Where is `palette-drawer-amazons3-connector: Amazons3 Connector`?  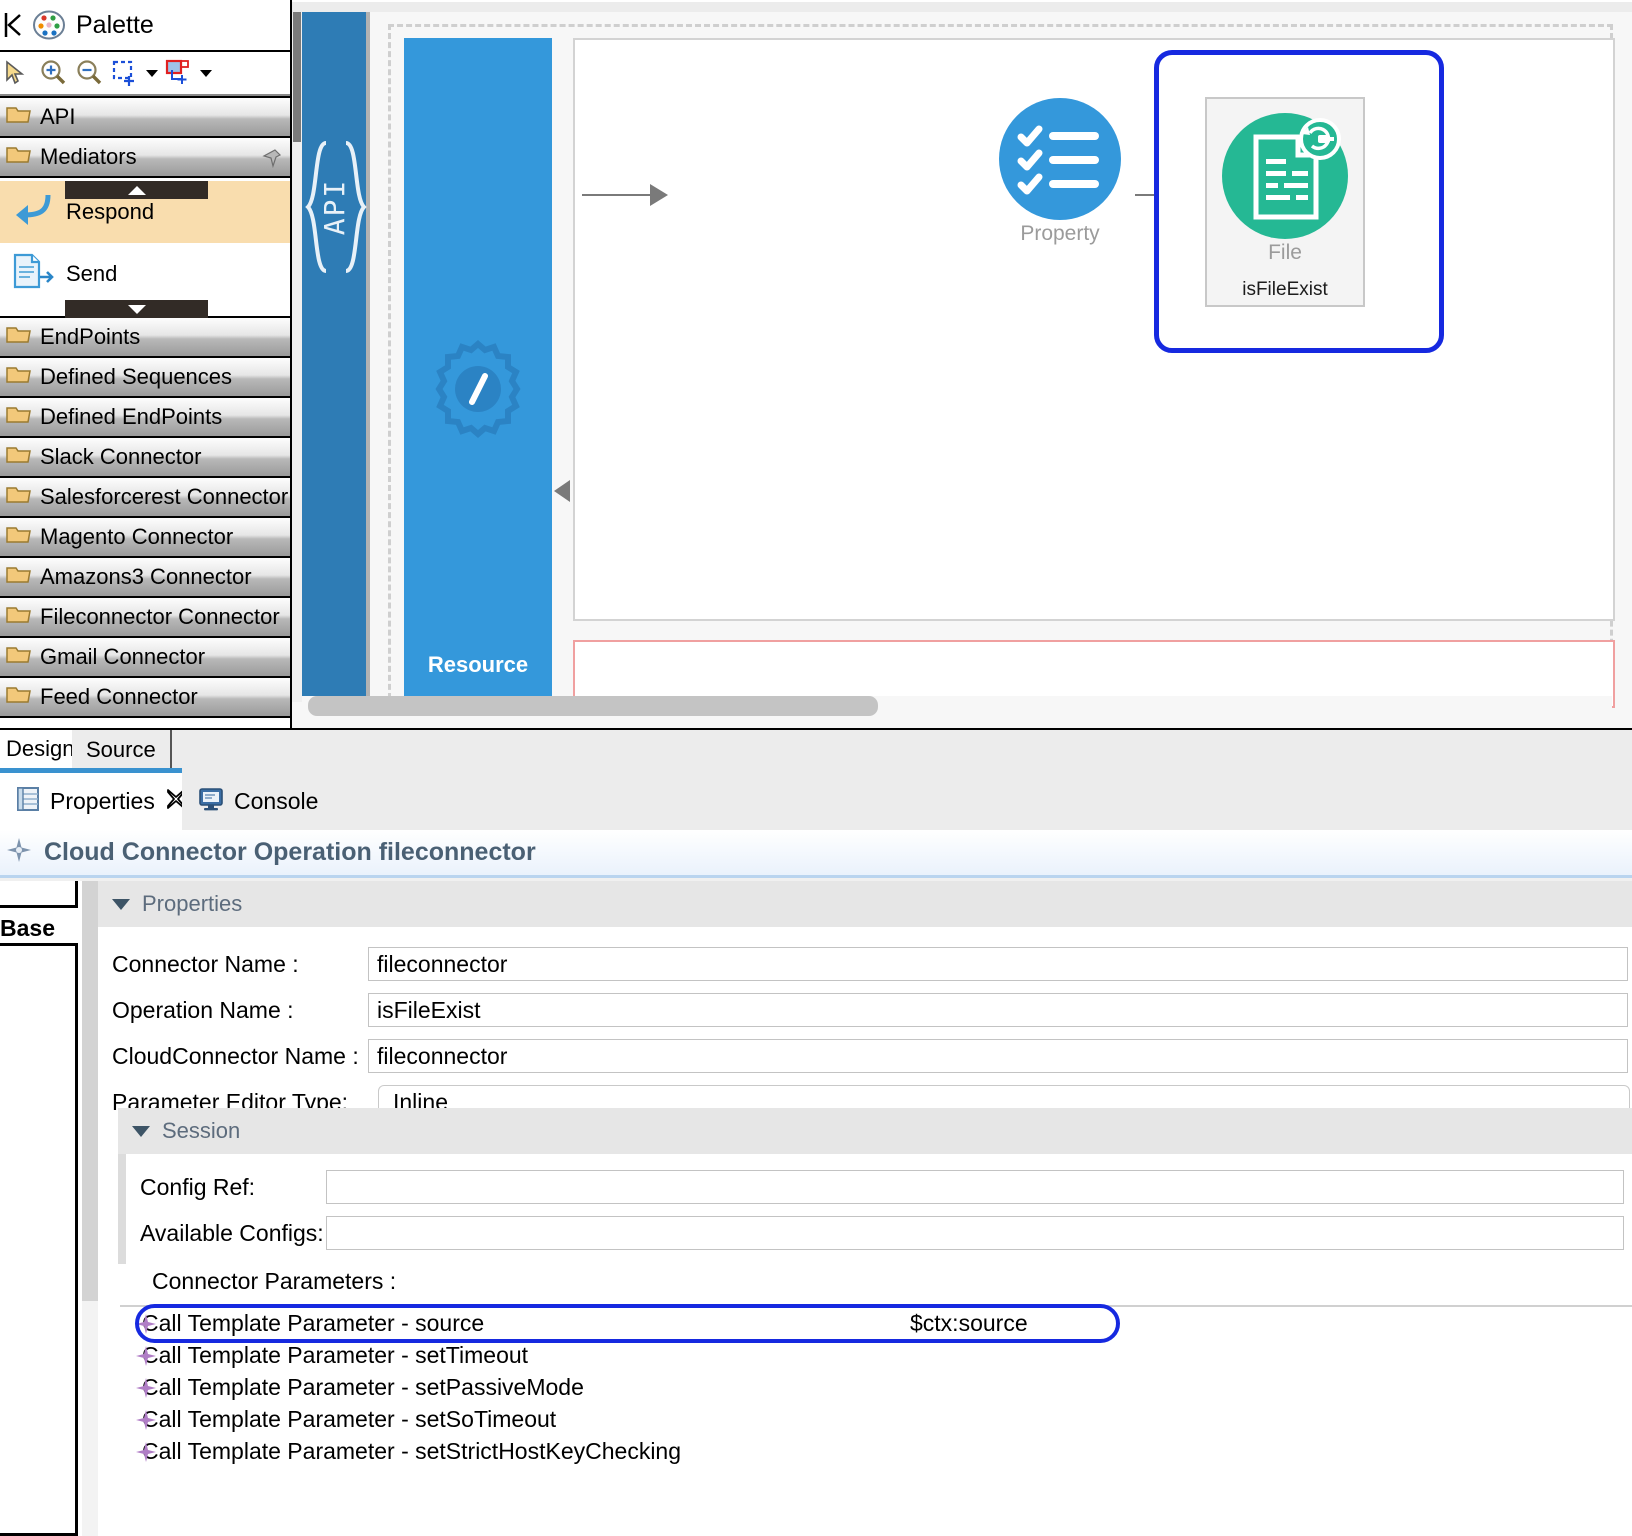 palette-drawer-amazons3-connector: Amazons3 Connector is located at coordinates (145, 577).